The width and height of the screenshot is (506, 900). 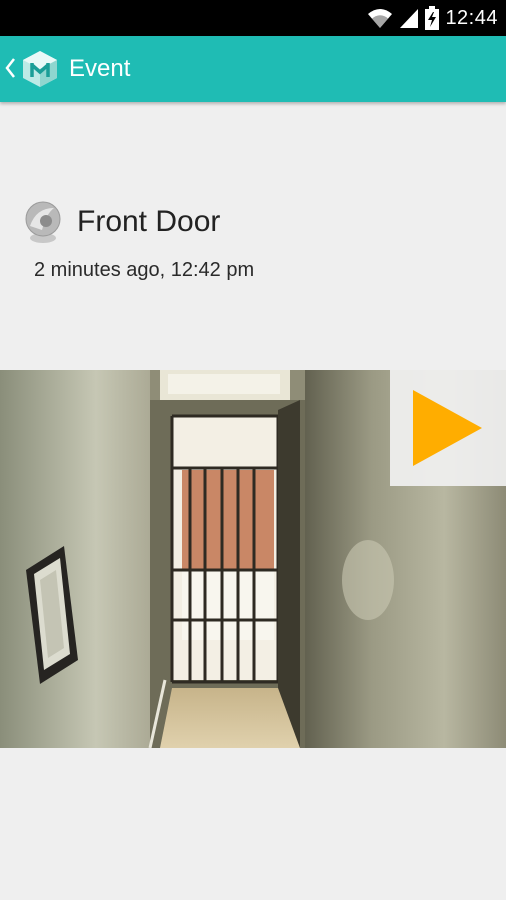 I want to click on page-title: Event, so click(x=100, y=68).